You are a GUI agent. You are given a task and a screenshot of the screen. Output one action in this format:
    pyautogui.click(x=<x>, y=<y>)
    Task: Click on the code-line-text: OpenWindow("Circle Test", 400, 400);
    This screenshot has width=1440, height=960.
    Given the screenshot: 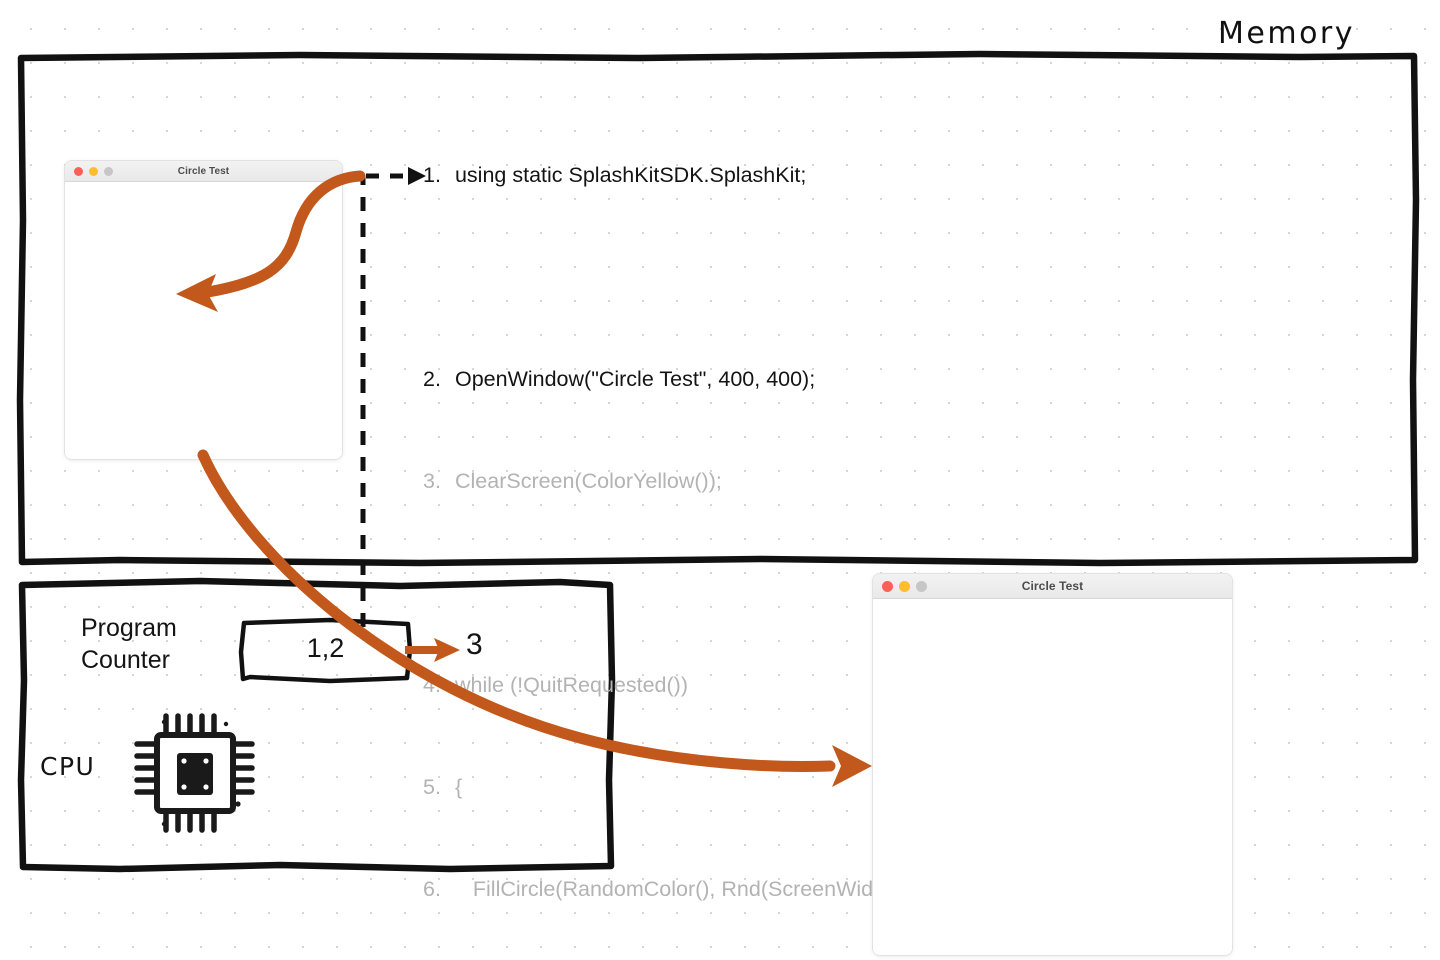 What is the action you would take?
    pyautogui.click(x=632, y=379)
    